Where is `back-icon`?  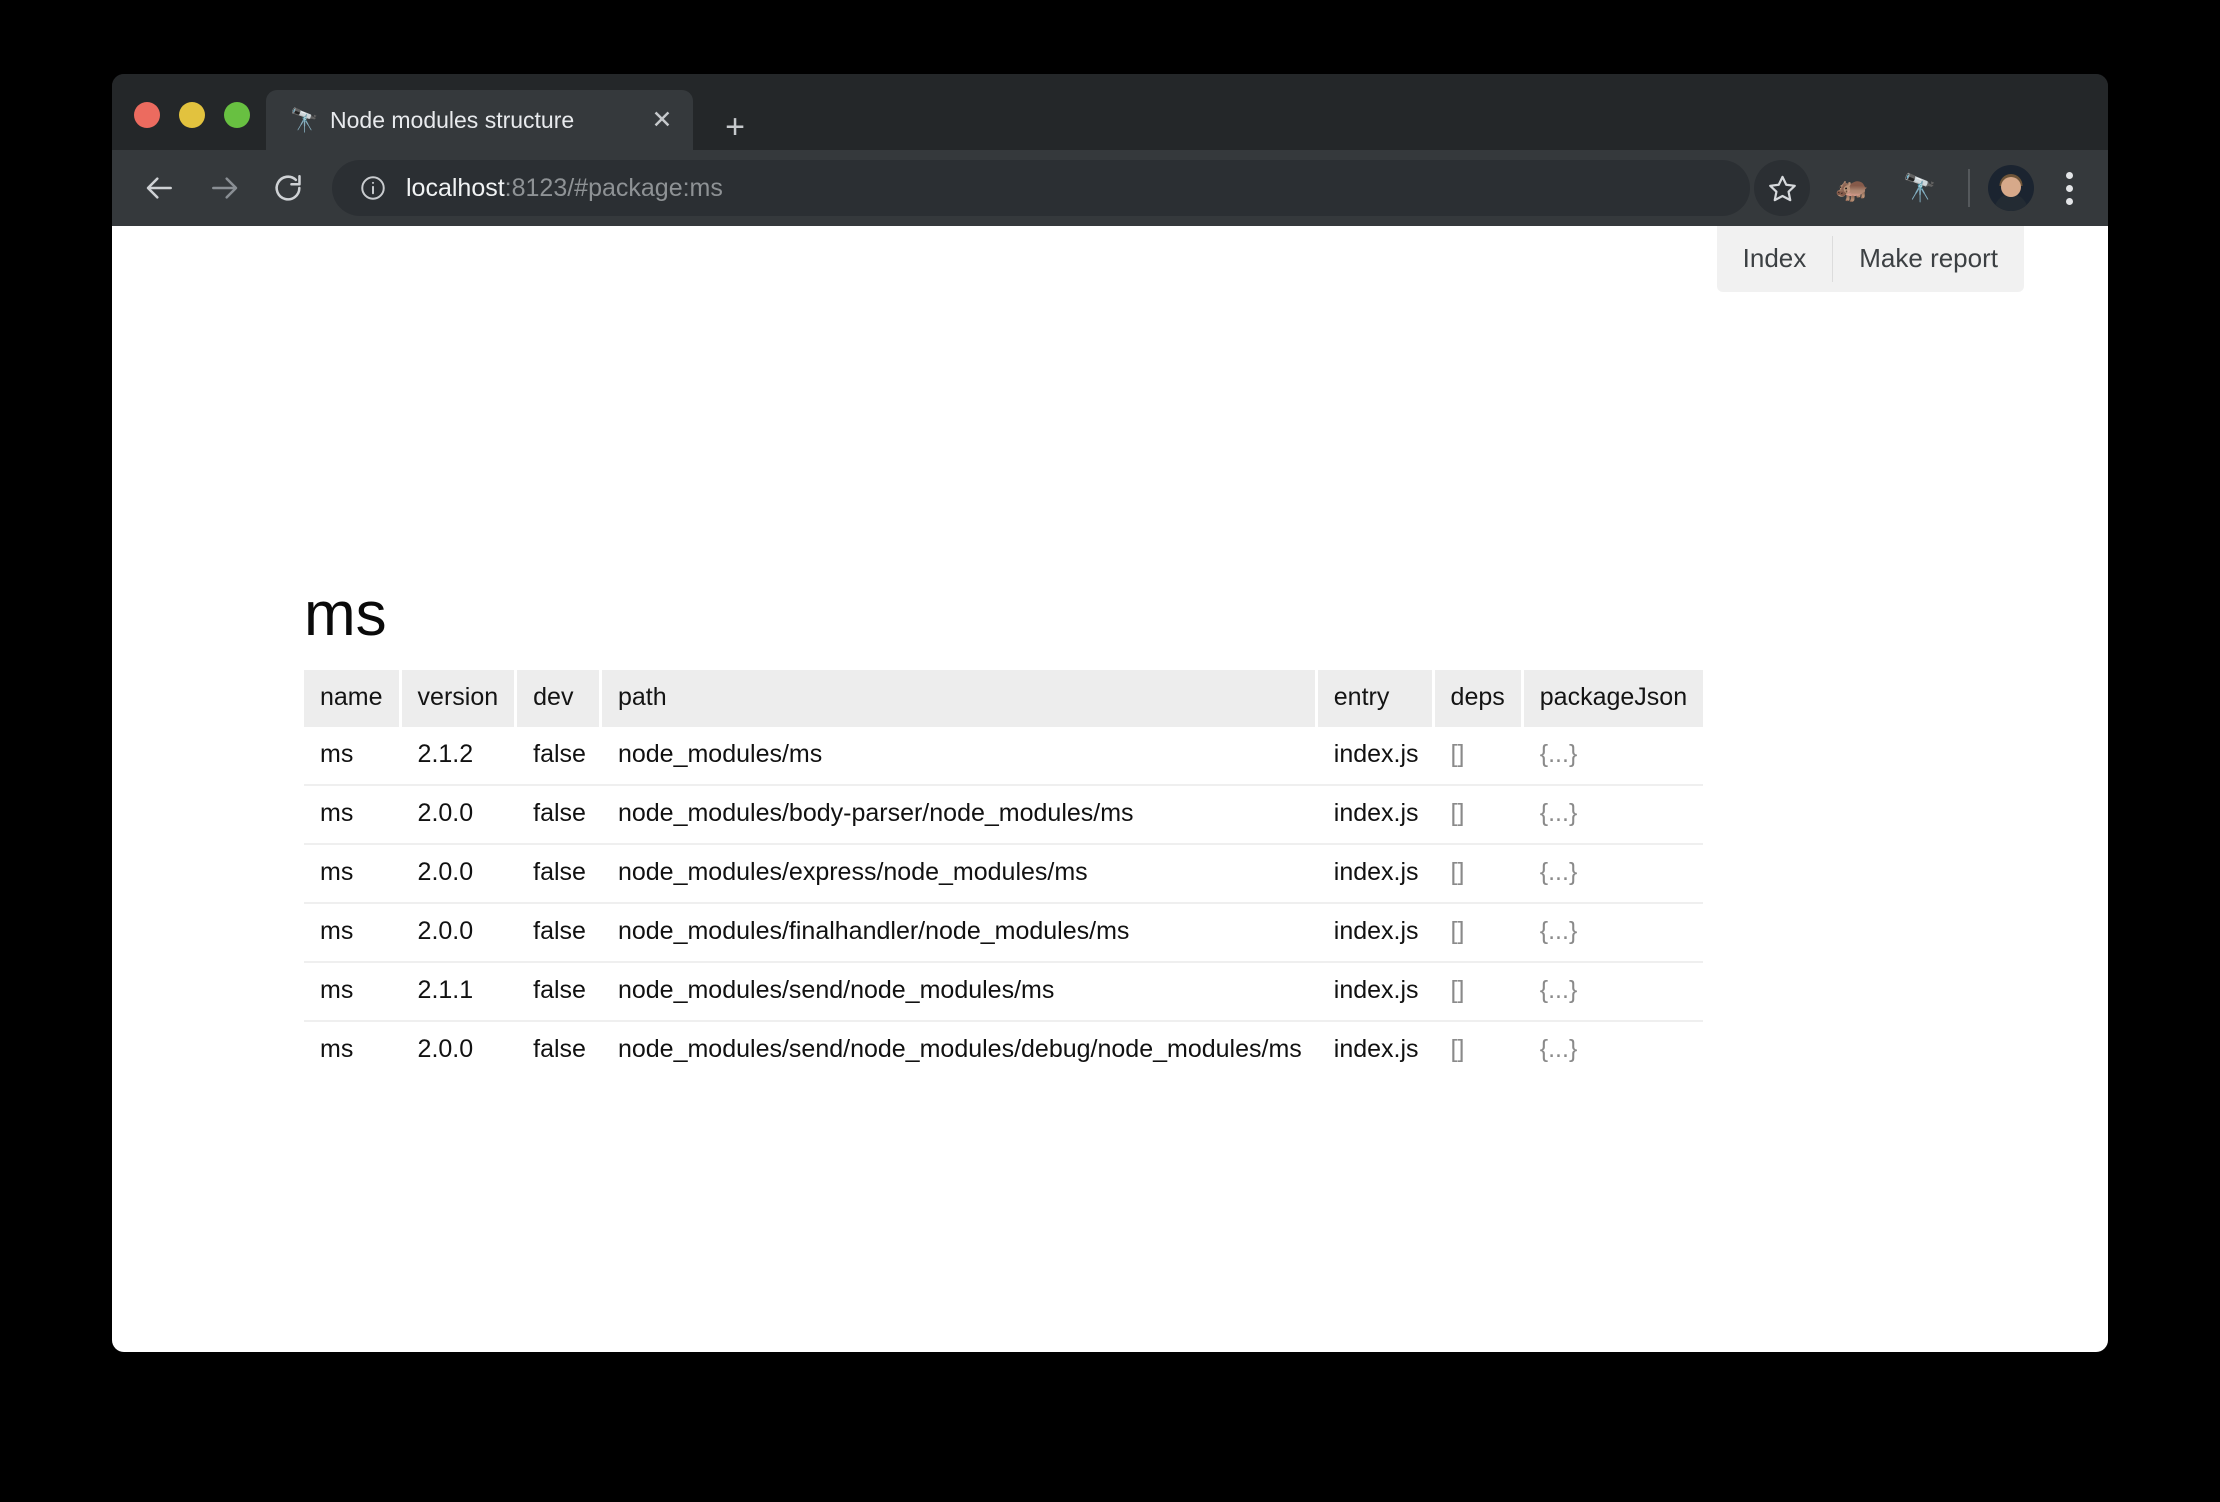 back-icon is located at coordinates (160, 188).